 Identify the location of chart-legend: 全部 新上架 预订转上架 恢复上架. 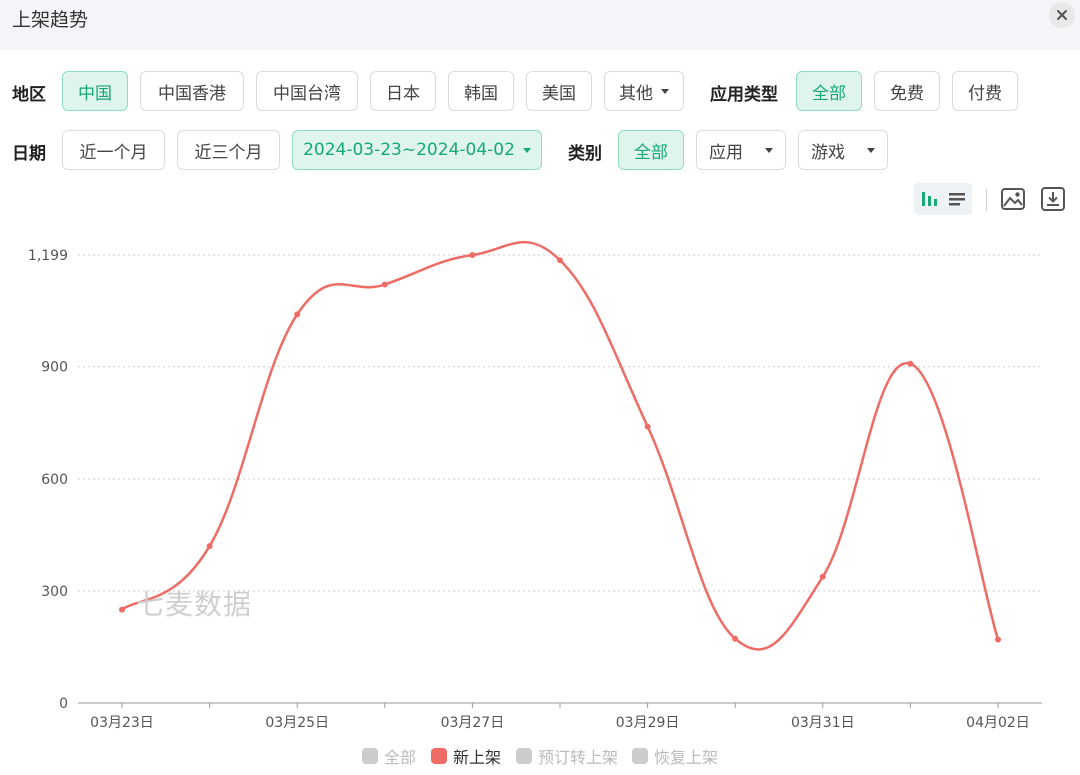
(540, 755).